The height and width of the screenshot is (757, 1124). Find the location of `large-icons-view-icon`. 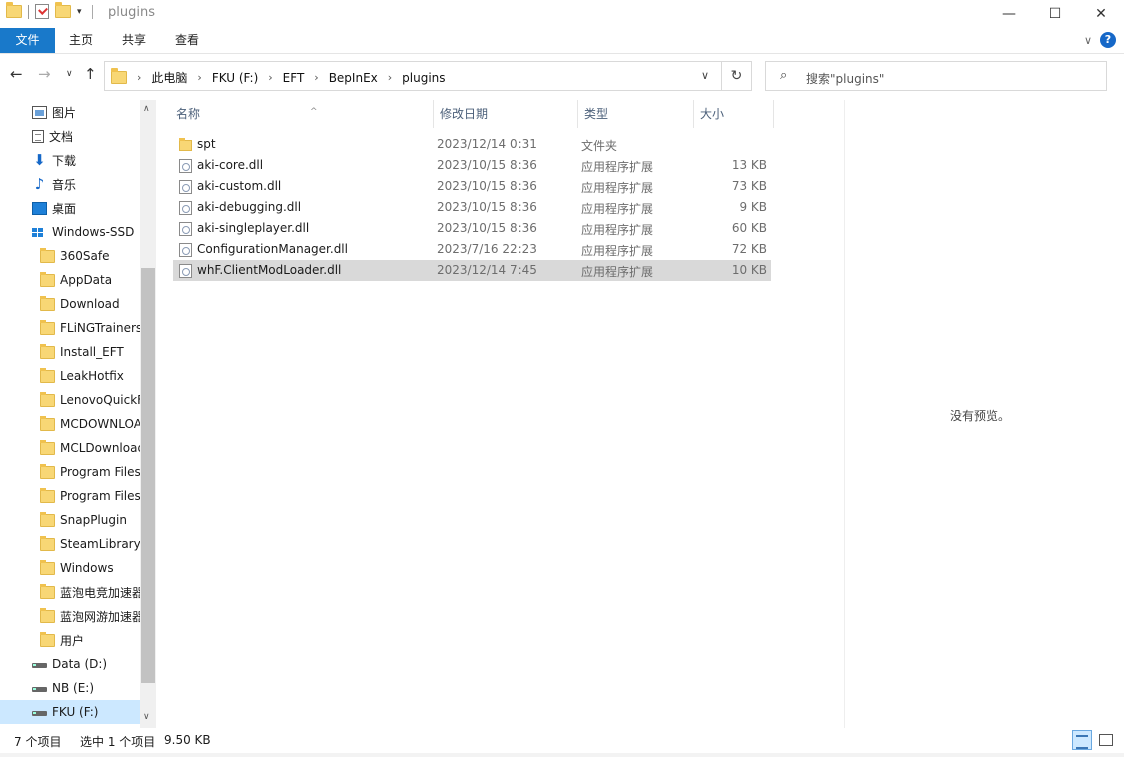

large-icons-view-icon is located at coordinates (1106, 740).